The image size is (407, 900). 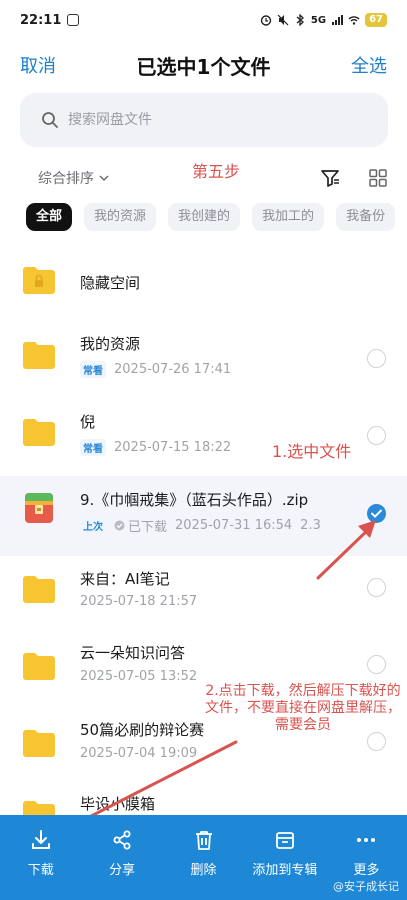 I want to click on cancel-button: 取消, so click(x=38, y=65).